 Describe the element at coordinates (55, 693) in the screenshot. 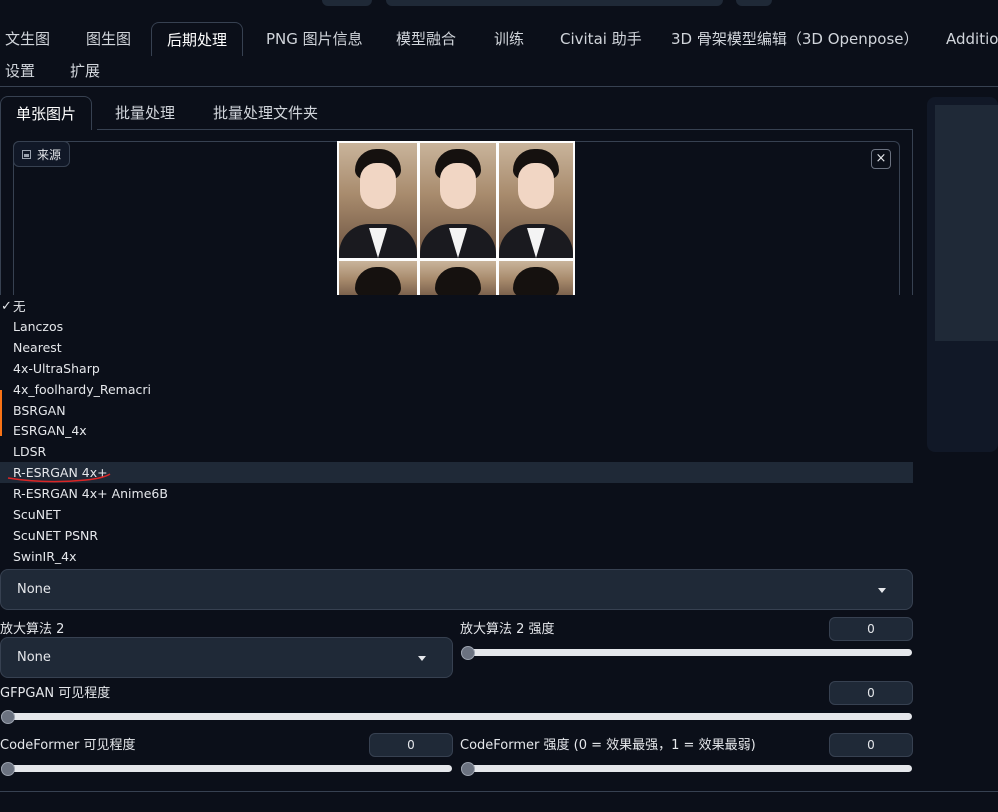

I see `gfpgan-label: GFPGAN 可见程度` at that location.